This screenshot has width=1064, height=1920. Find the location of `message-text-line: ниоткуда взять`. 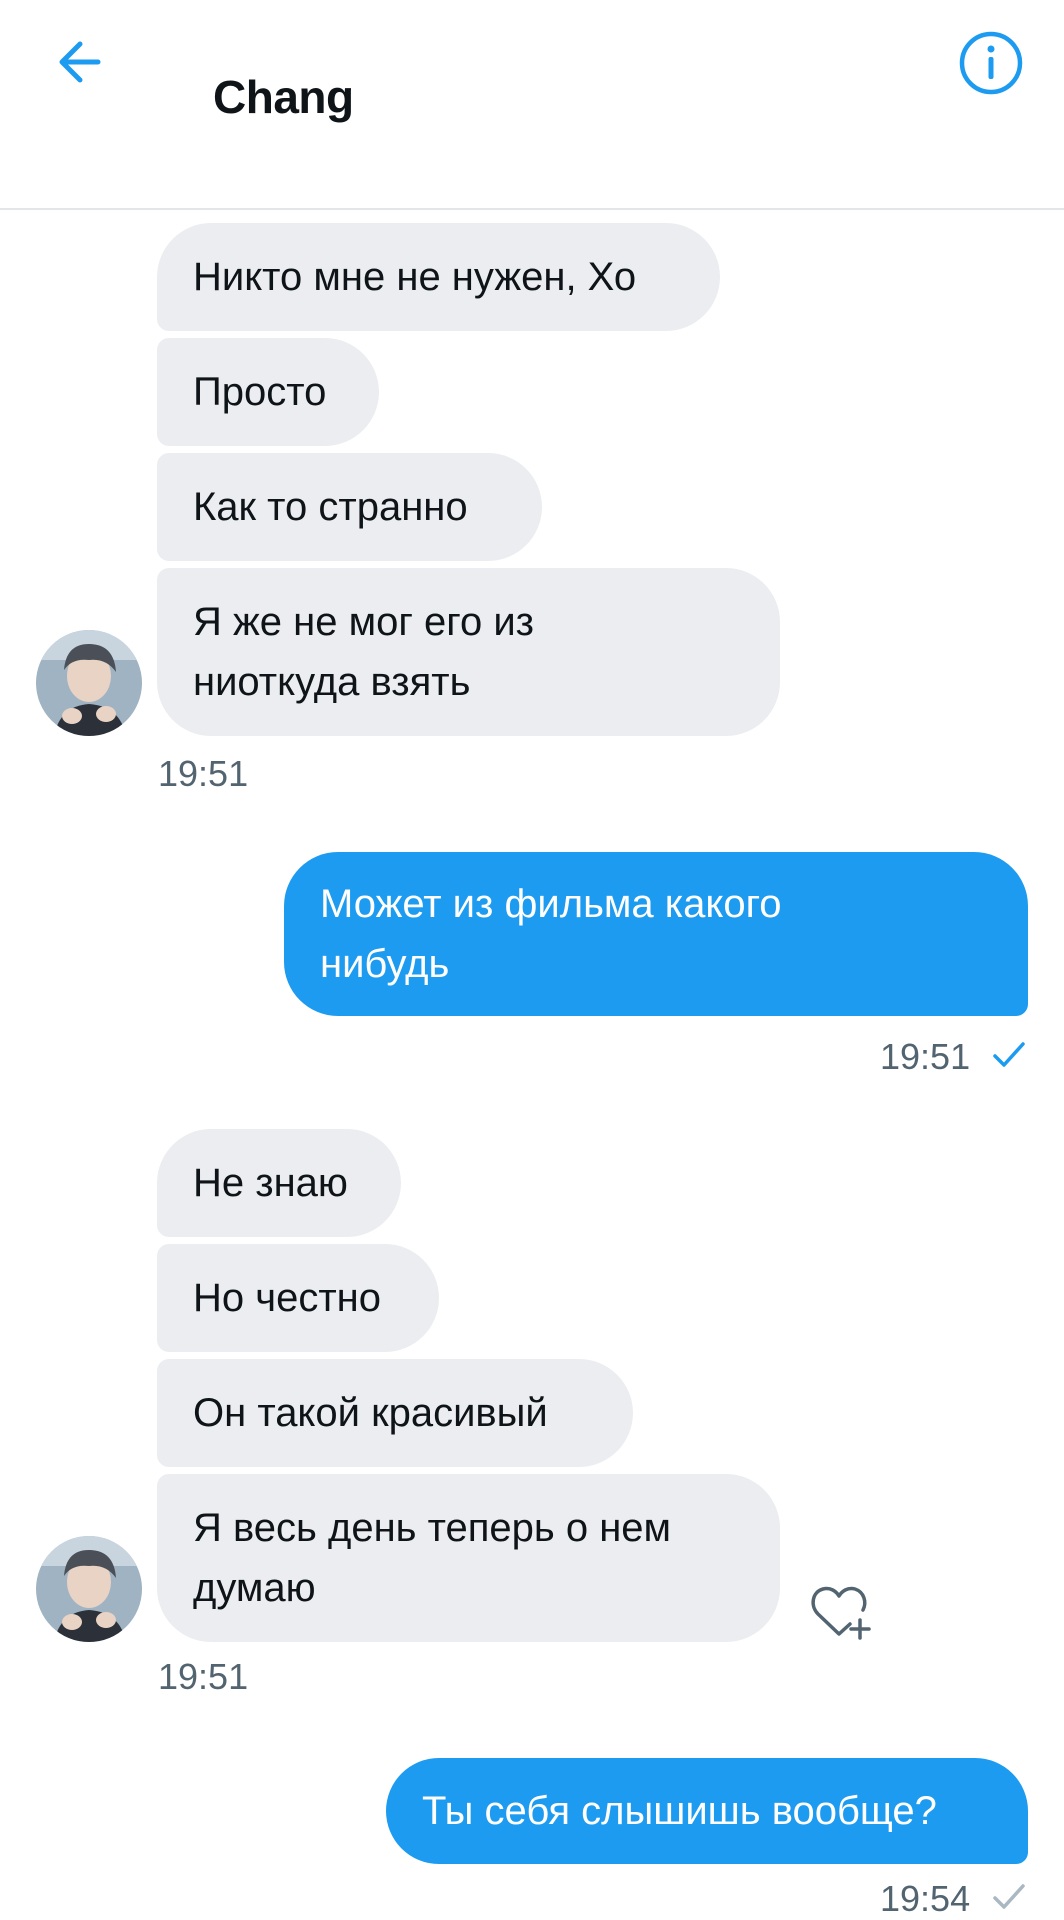

message-text-line: ниоткуда взять is located at coordinates (332, 682).